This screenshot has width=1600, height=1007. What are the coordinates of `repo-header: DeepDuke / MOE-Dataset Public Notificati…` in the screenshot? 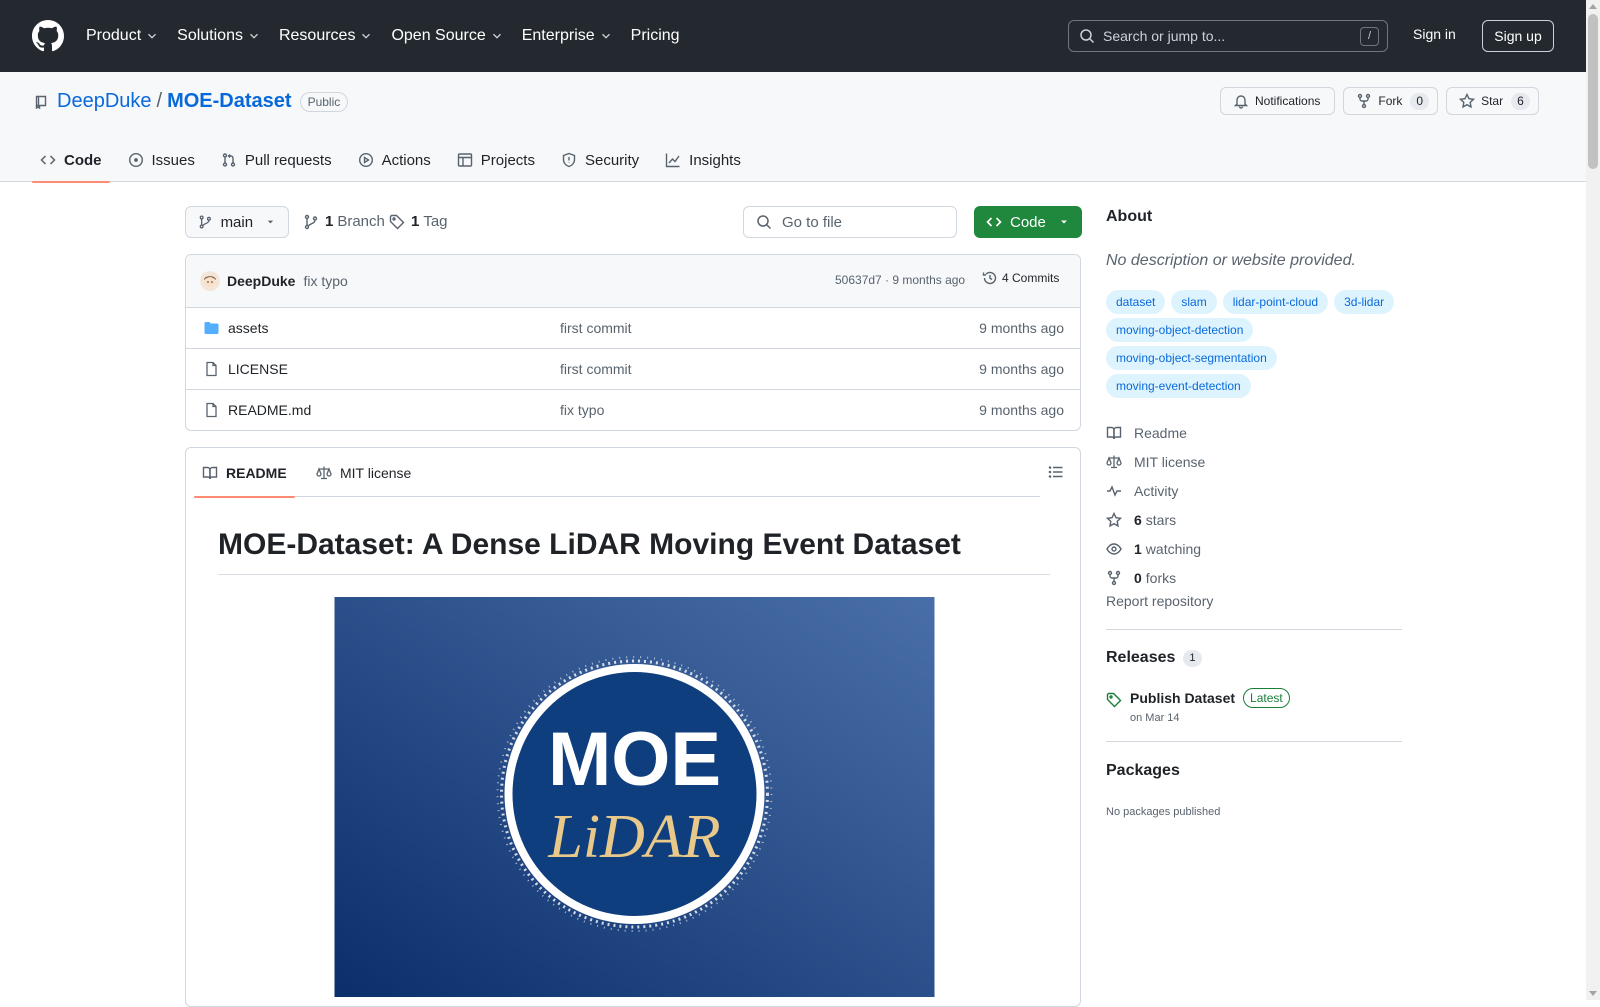 It's located at (793, 127).